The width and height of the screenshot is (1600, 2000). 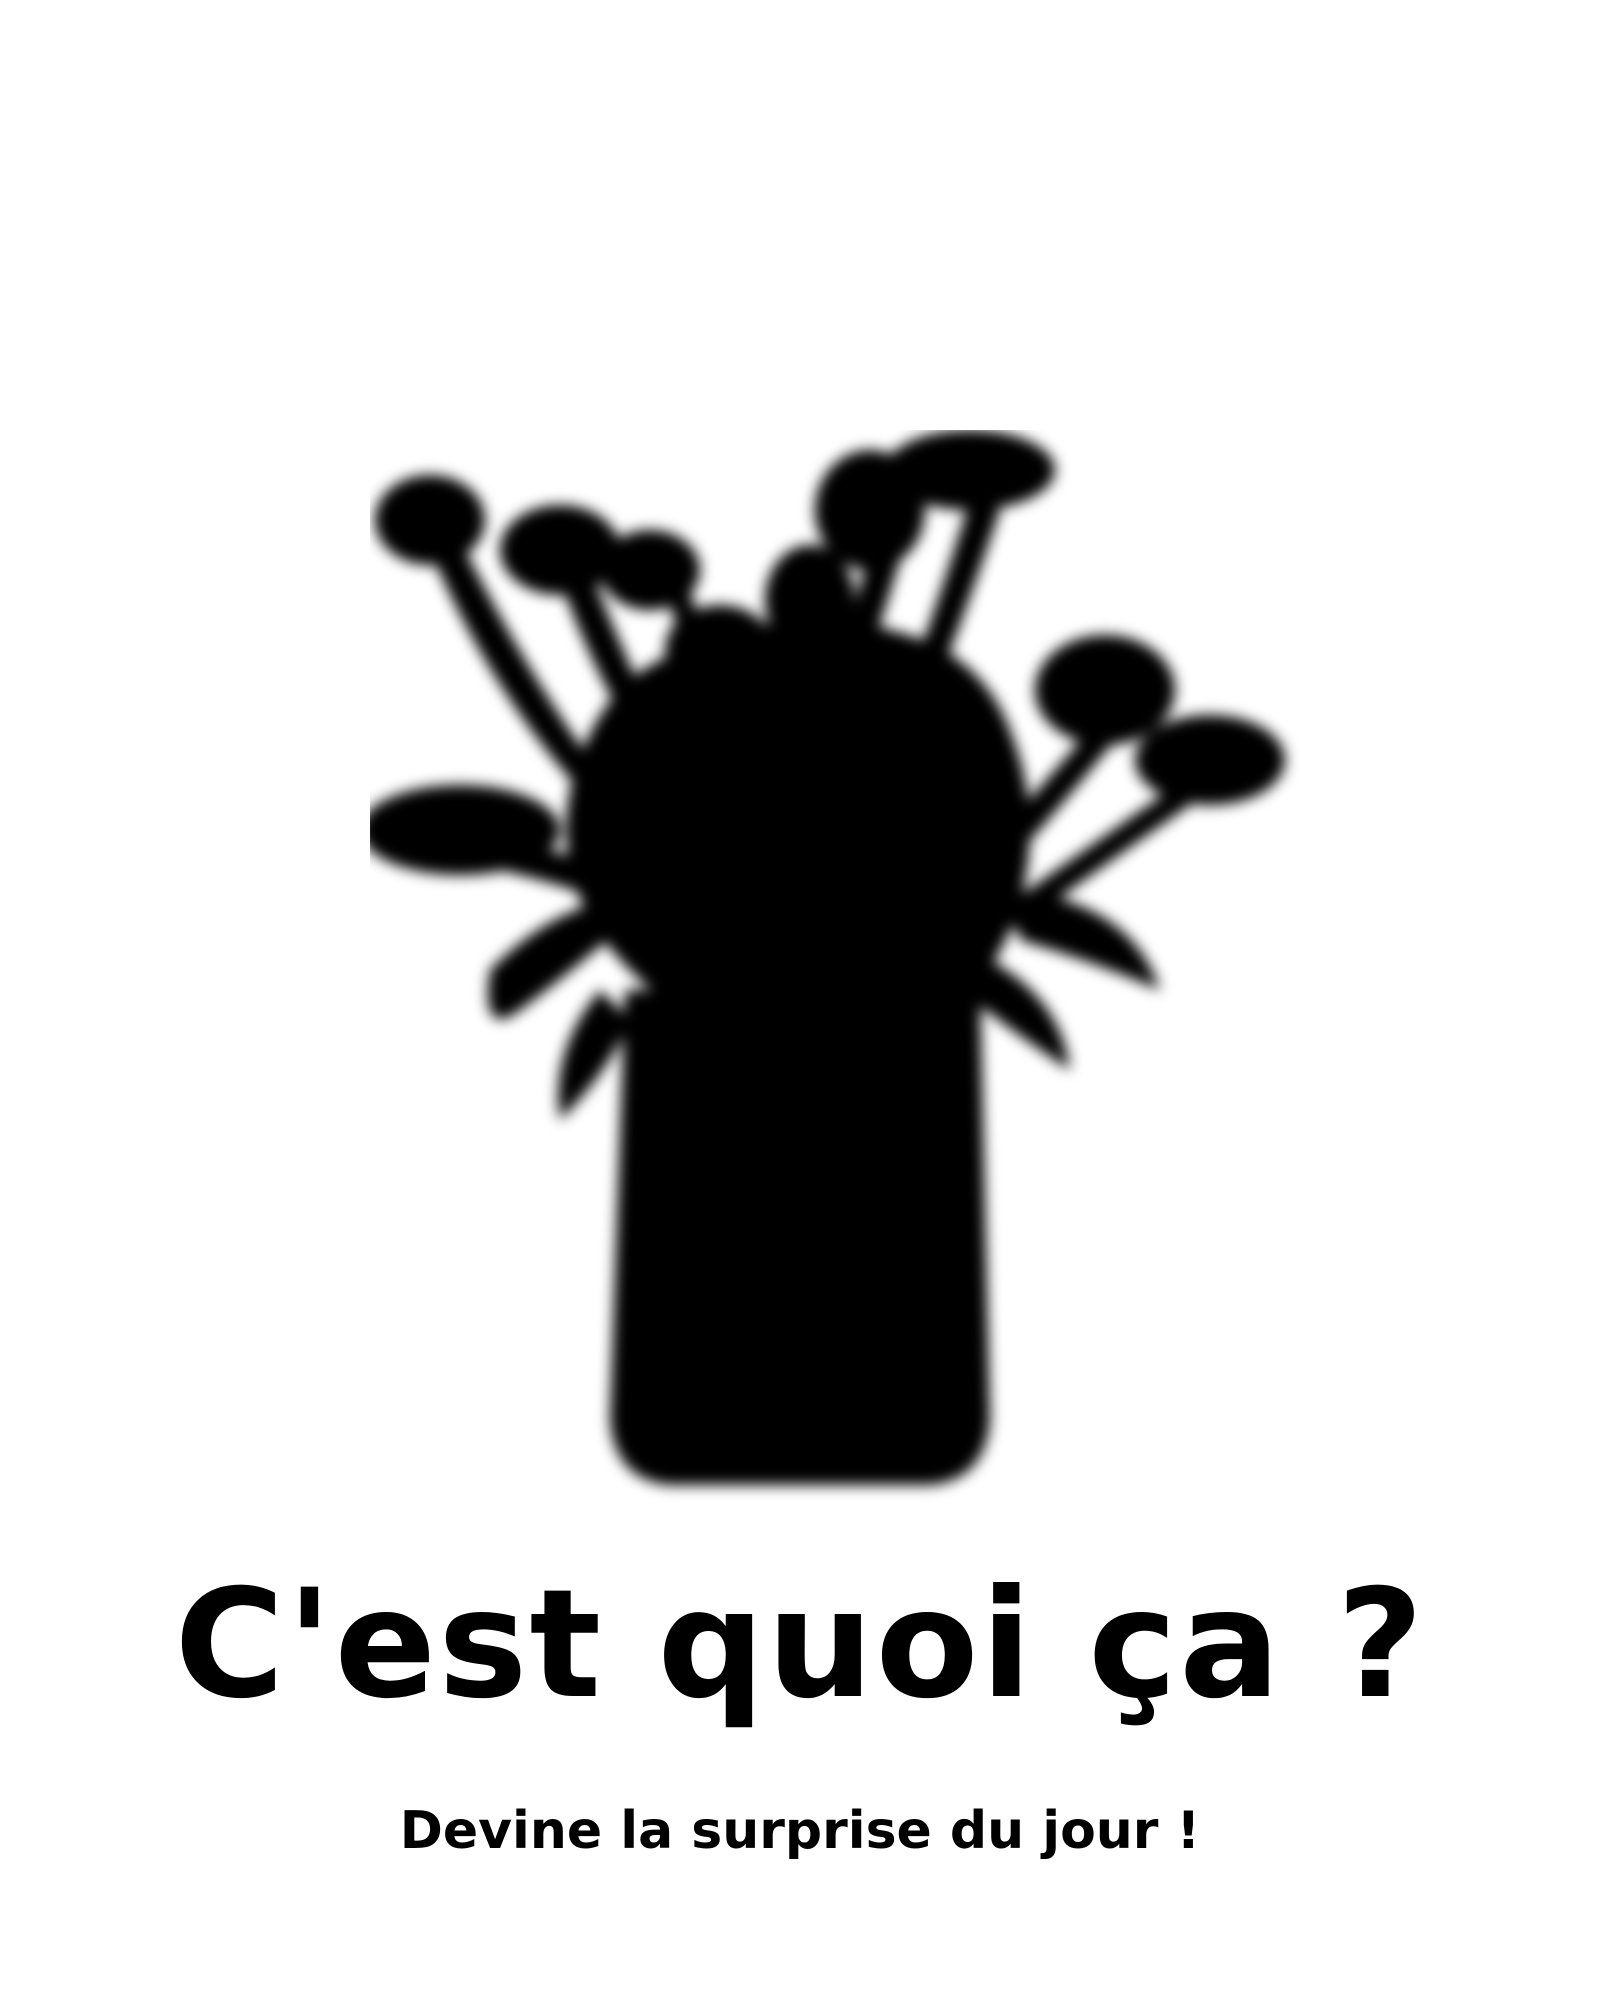 I want to click on vase-shape, so click(x=800, y=1237).